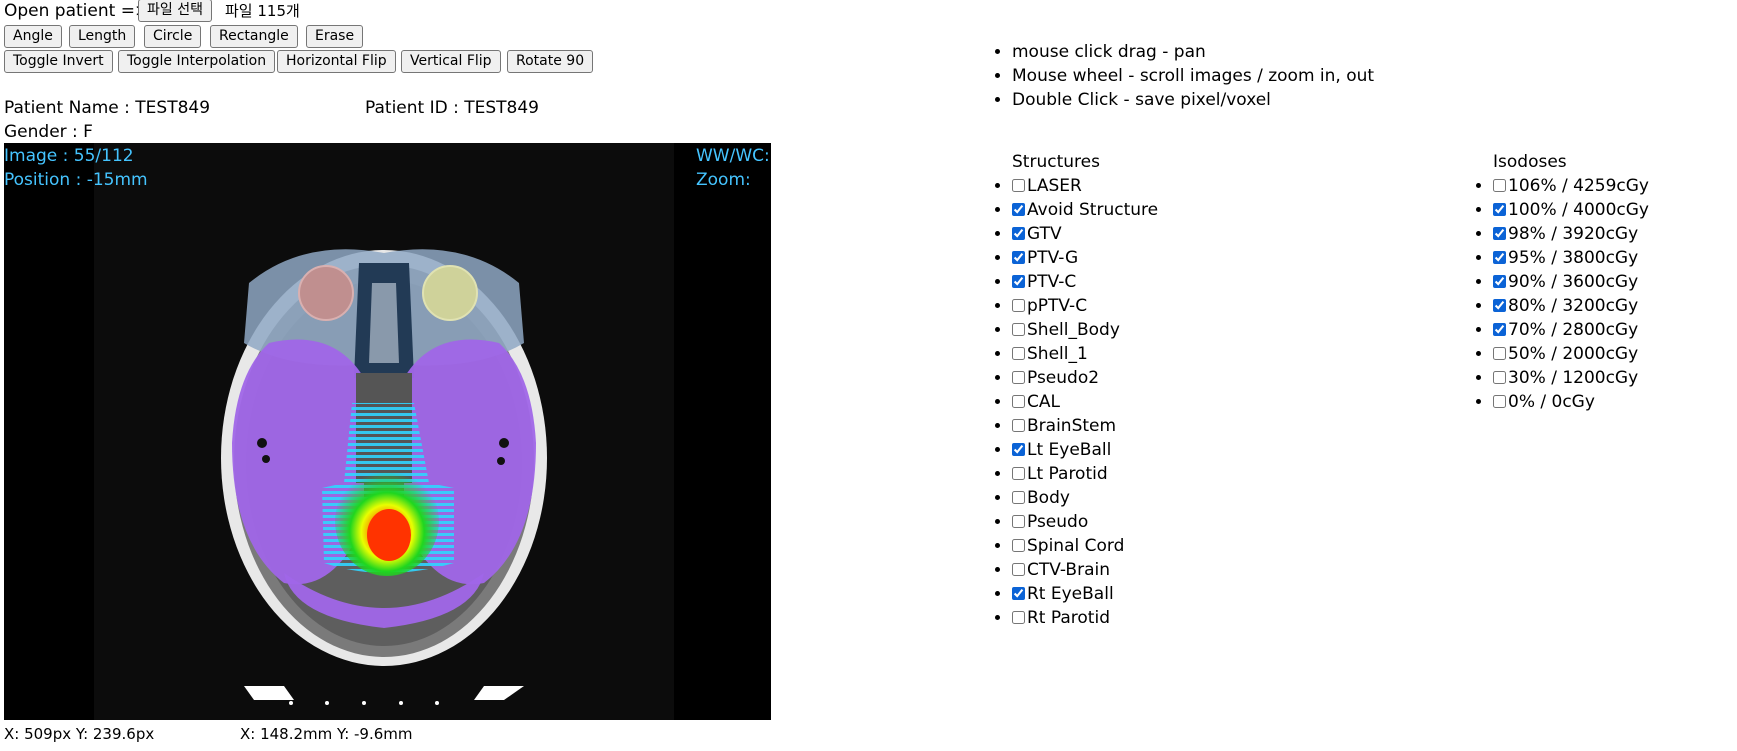 The image size is (1737, 751). What do you see at coordinates (76, 180) in the screenshot?
I see `slice-position-label: Position : -15mm` at bounding box center [76, 180].